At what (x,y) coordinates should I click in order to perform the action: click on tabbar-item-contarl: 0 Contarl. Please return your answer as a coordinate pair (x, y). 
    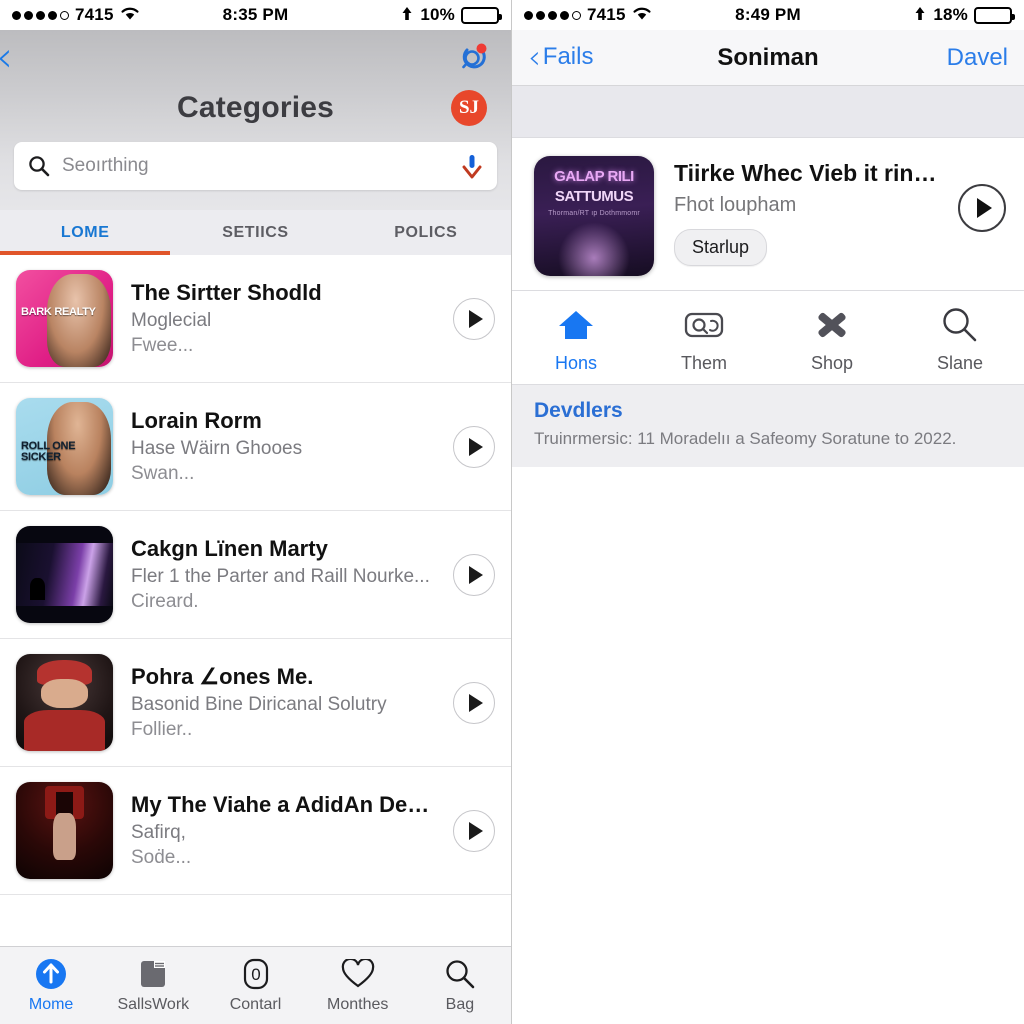
    Looking at the image, I should click on (255, 985).